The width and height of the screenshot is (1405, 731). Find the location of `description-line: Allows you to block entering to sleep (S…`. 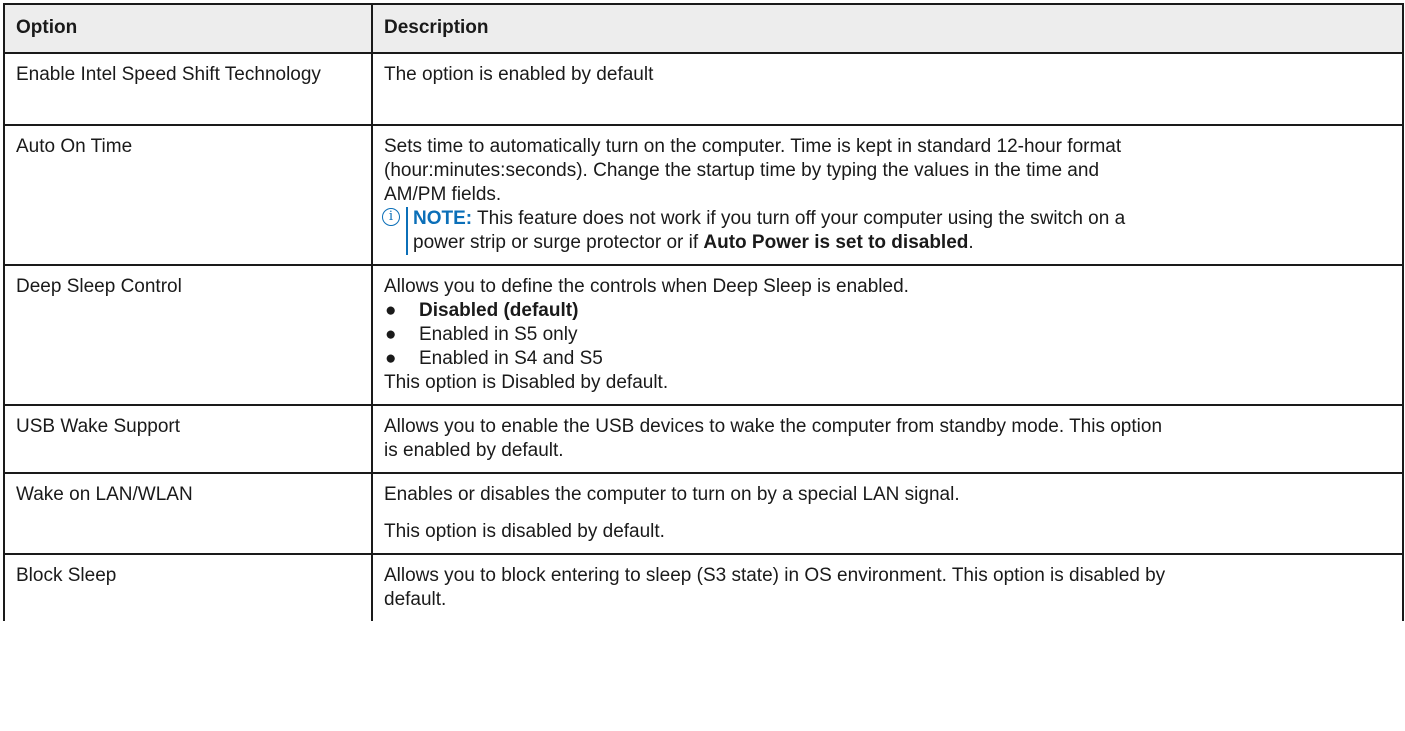

description-line: Allows you to block entering to sleep (S… is located at coordinates (775, 575).